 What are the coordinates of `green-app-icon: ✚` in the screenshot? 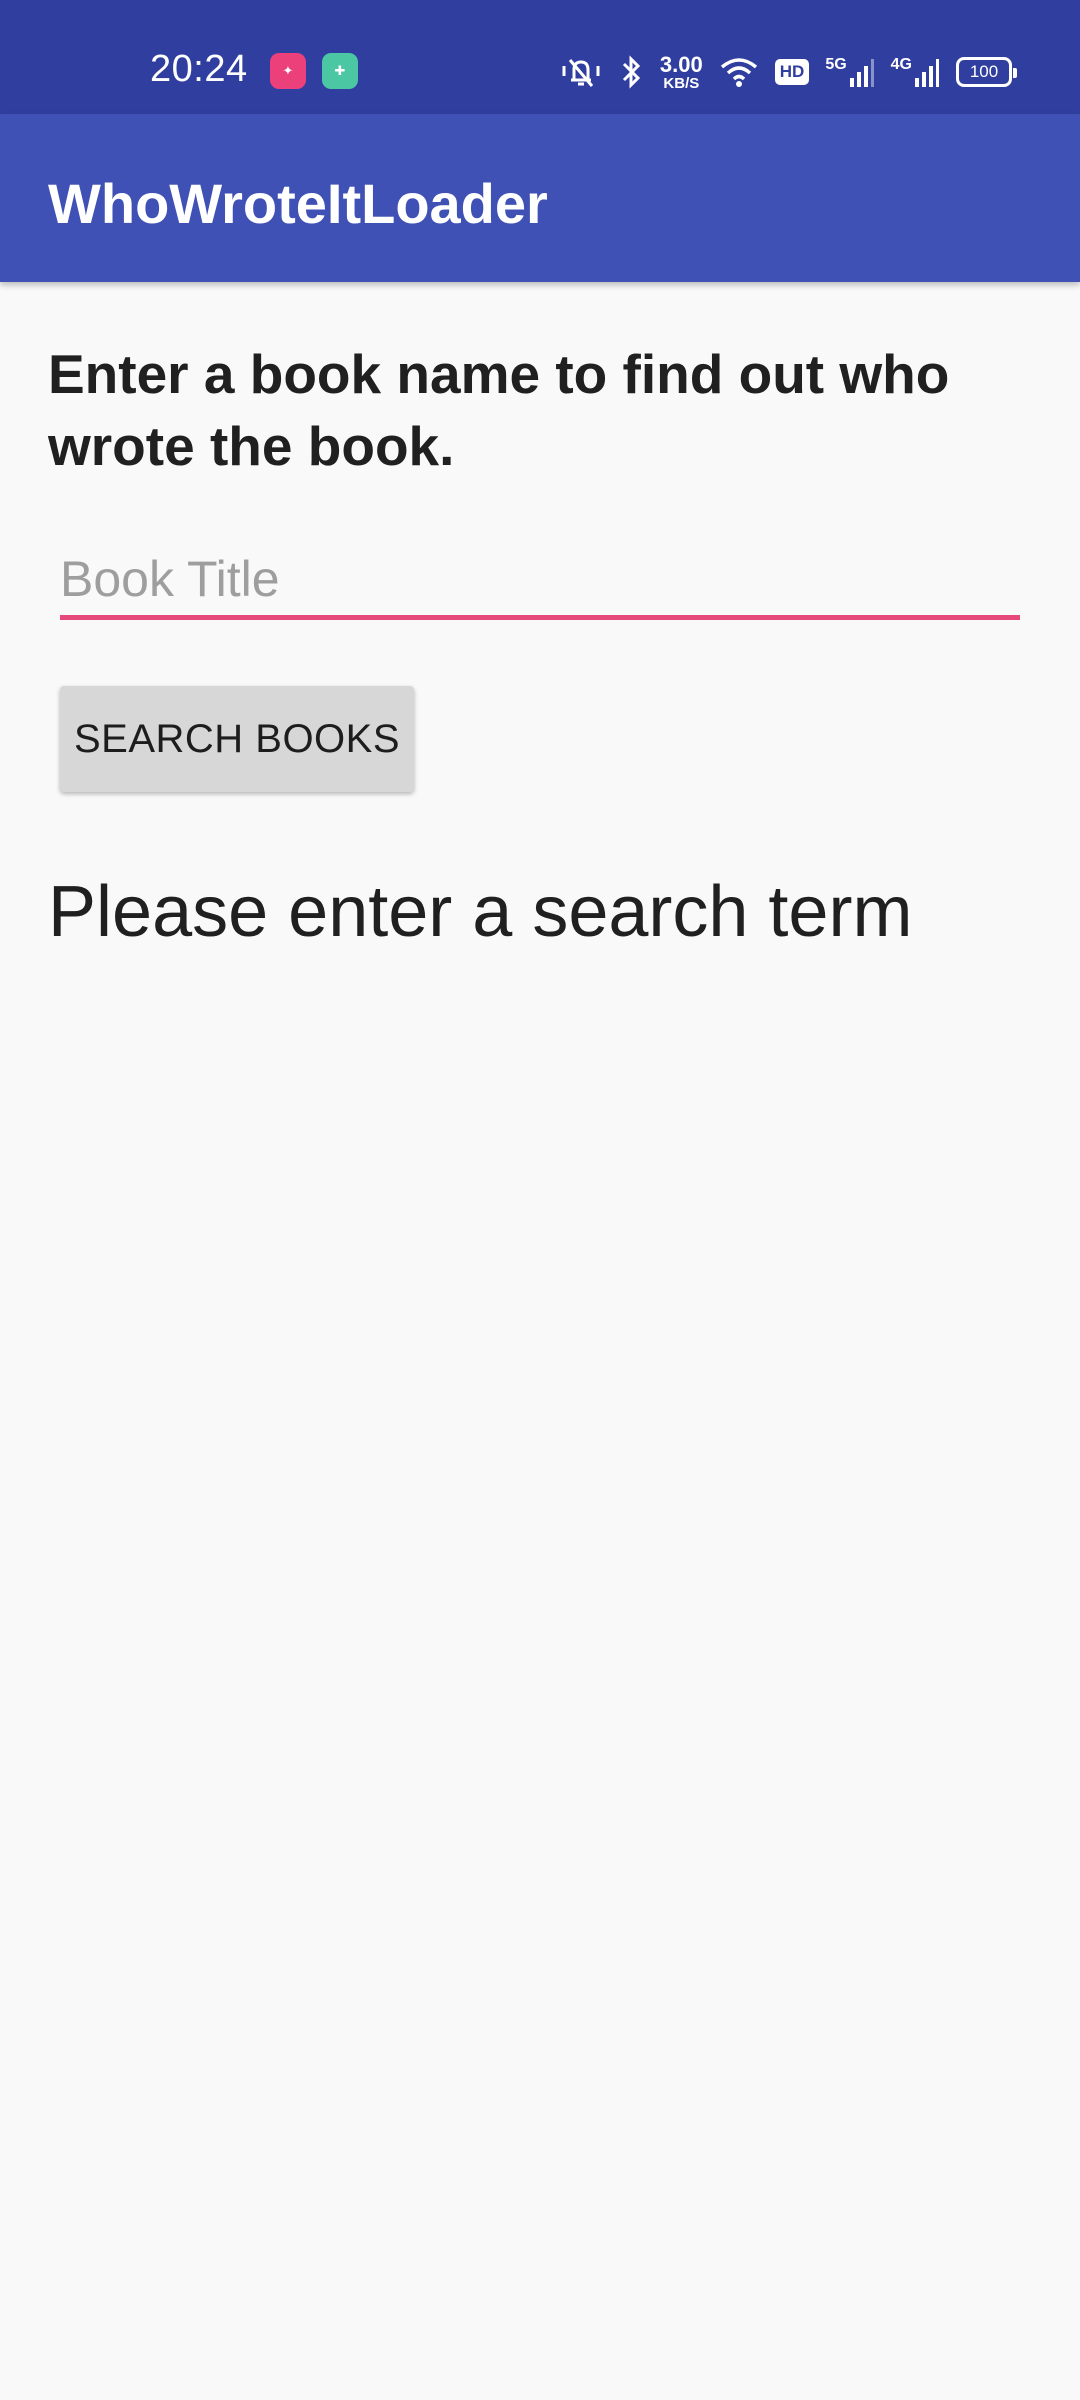 It's located at (340, 71).